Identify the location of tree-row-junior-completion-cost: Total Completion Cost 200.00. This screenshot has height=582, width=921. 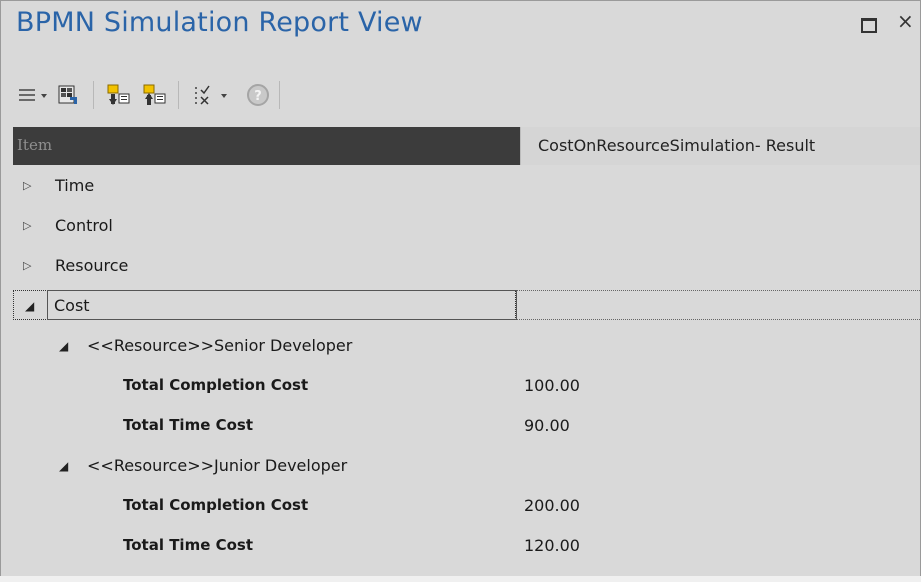
(466, 507).